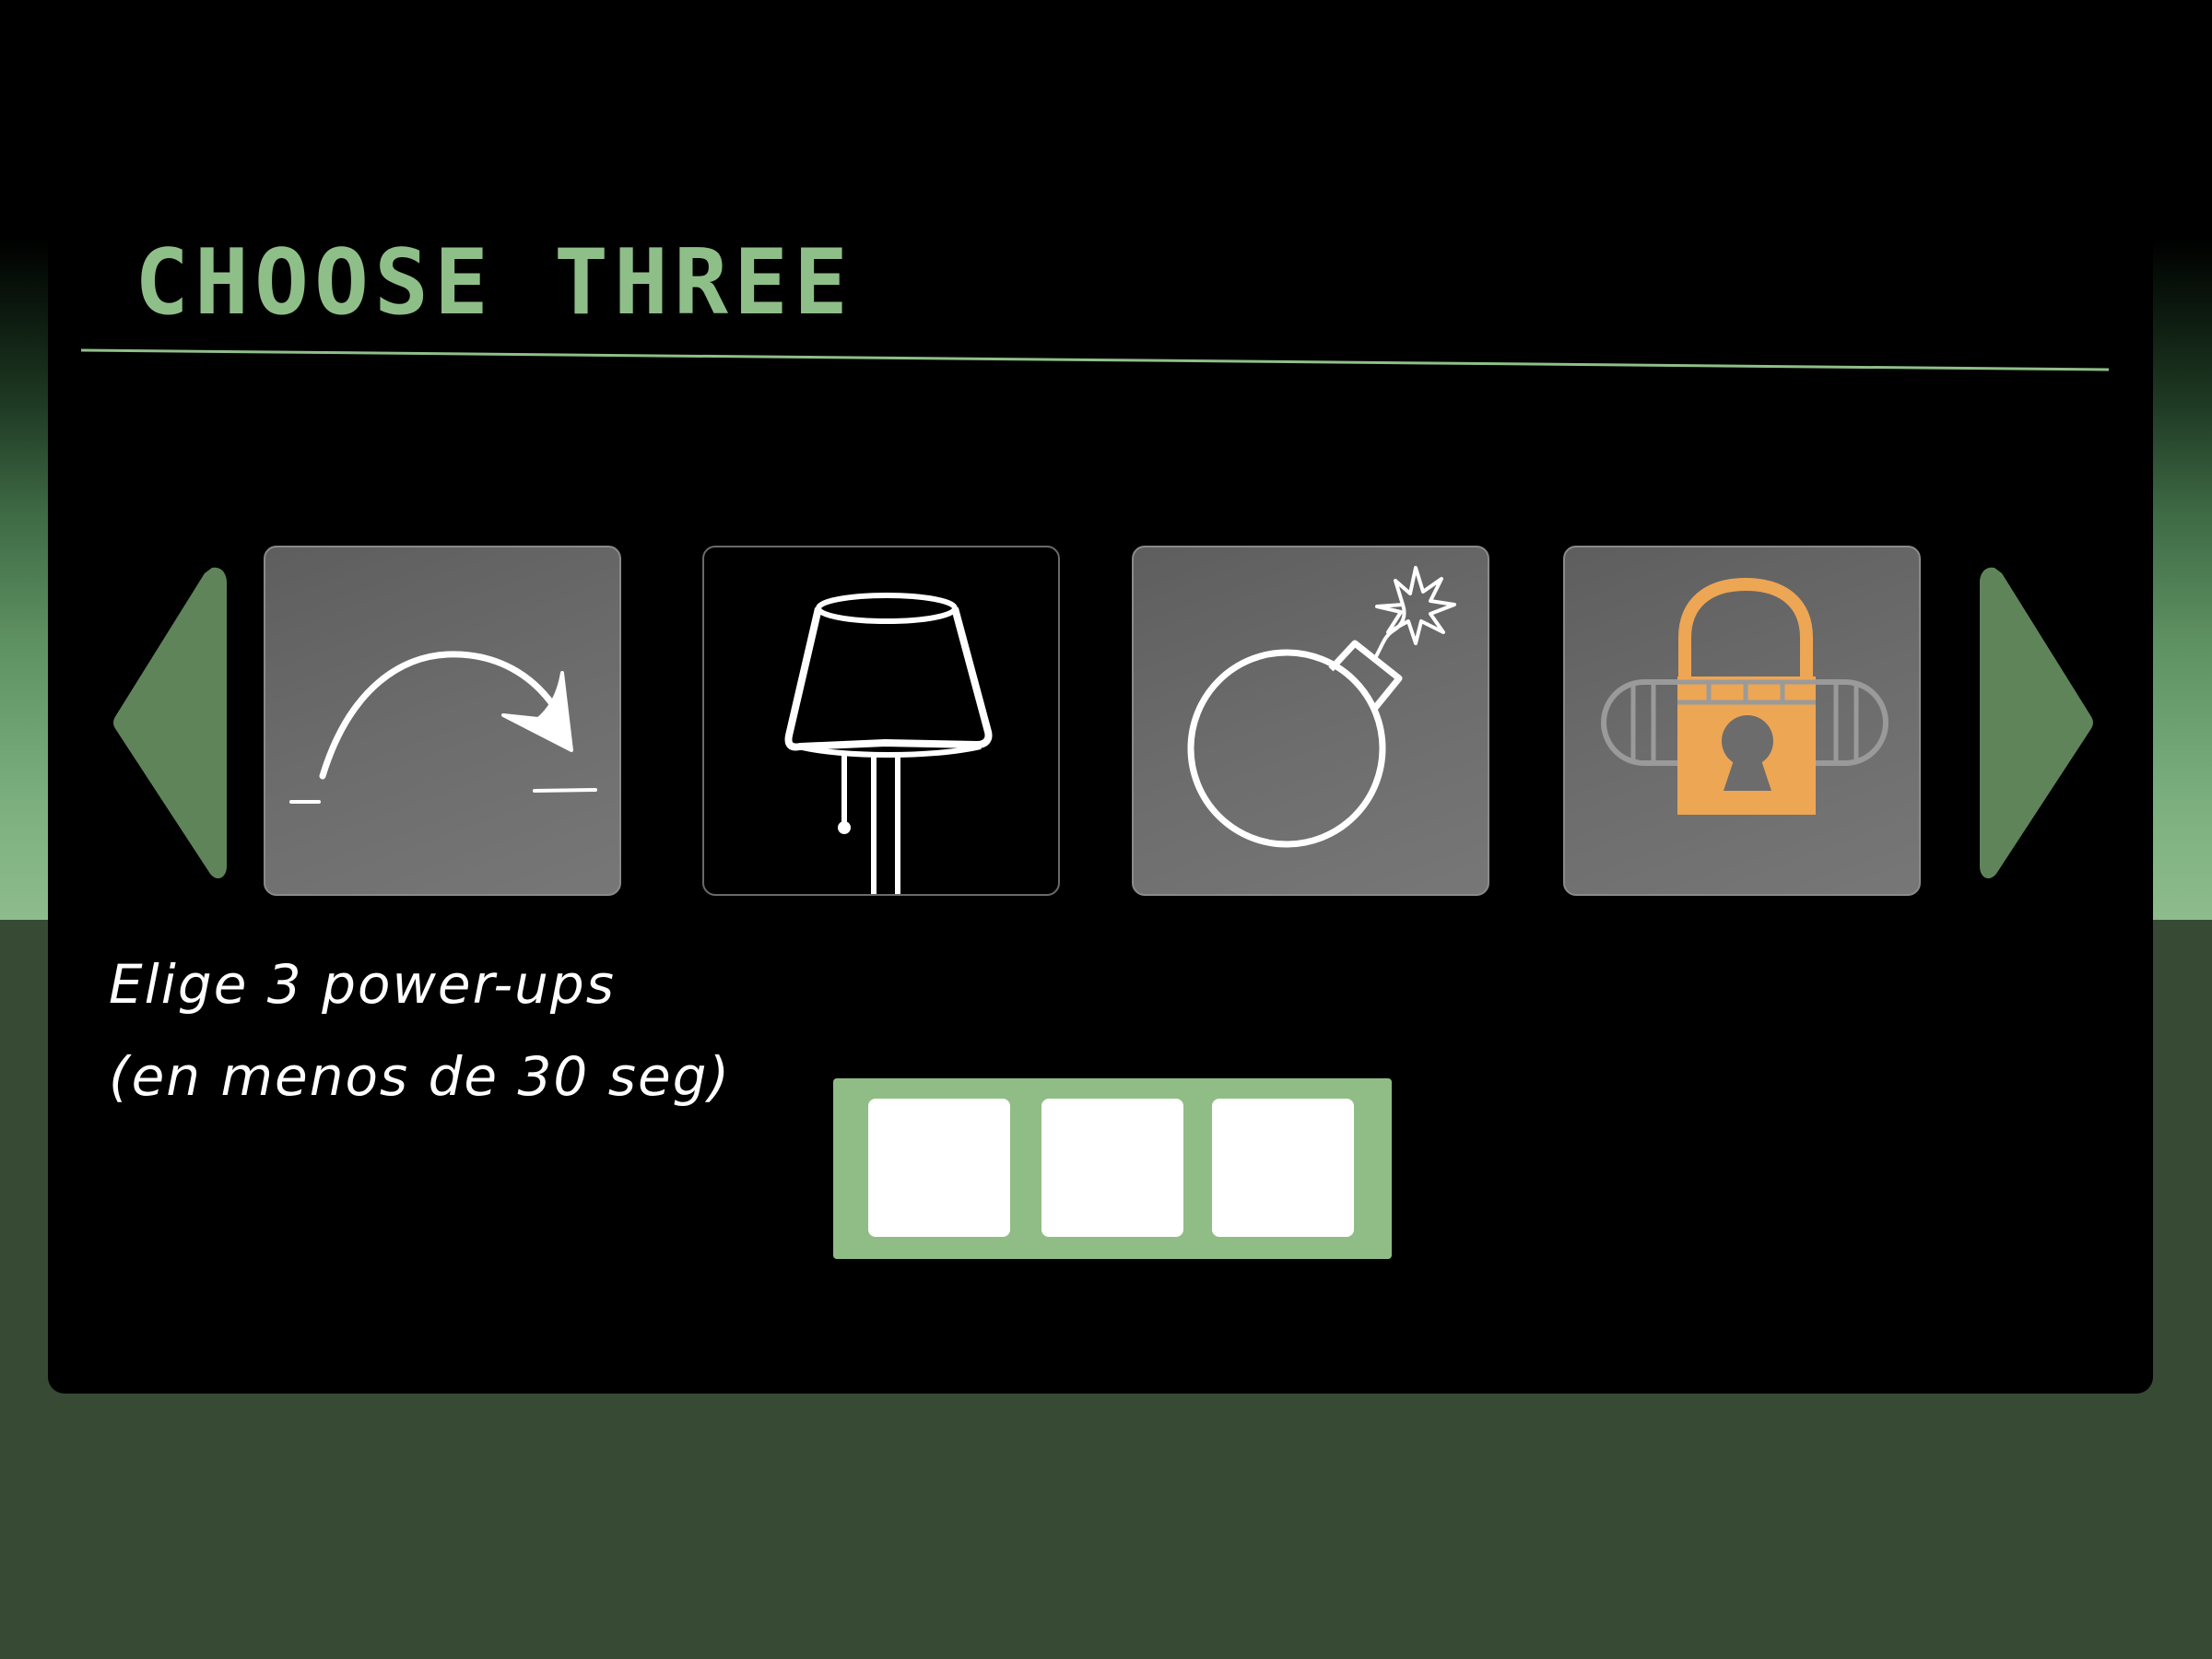 The height and width of the screenshot is (1659, 2212). I want to click on left-triangle-icon, so click(170, 723).